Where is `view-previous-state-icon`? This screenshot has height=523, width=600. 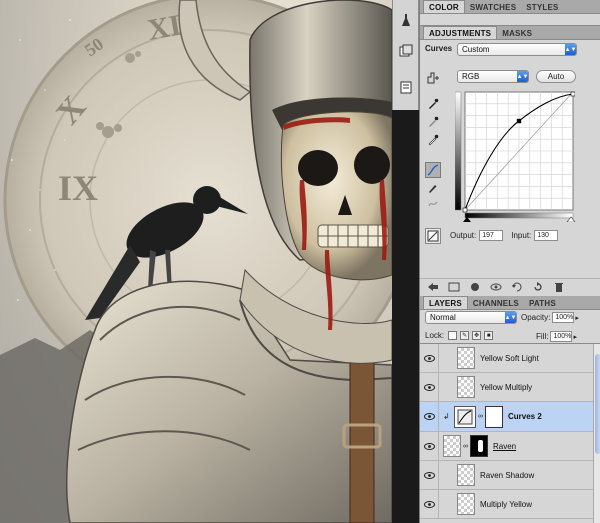
view-previous-state-icon is located at coordinates (517, 287).